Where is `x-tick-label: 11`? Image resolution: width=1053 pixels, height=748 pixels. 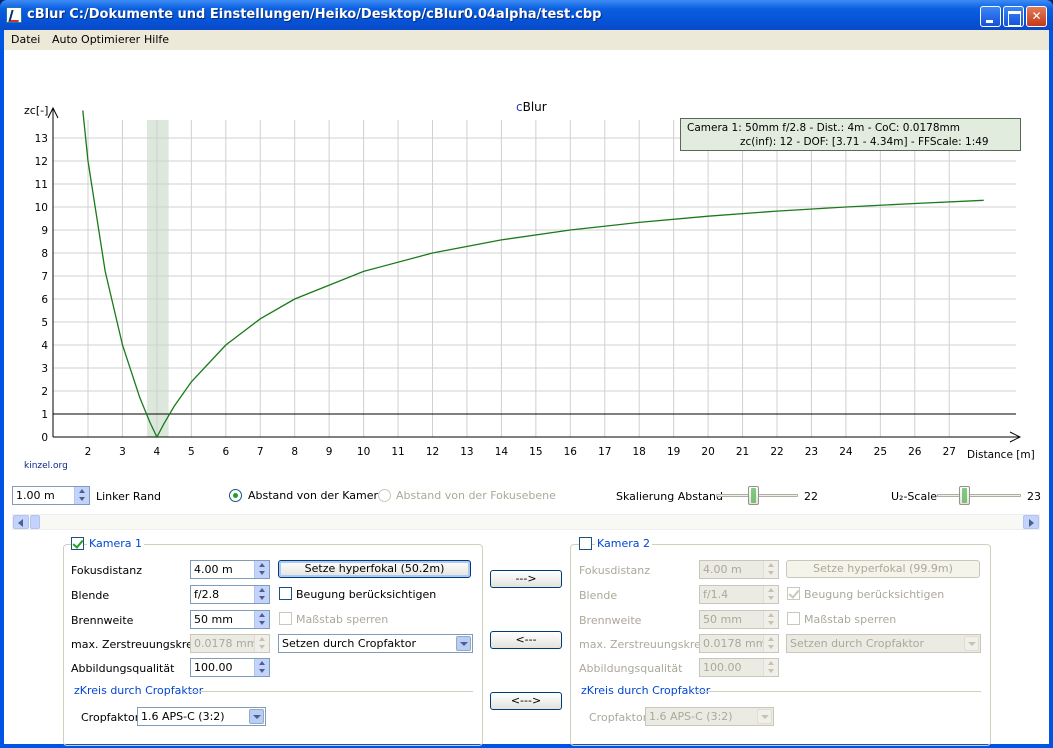 x-tick-label: 11 is located at coordinates (397, 452).